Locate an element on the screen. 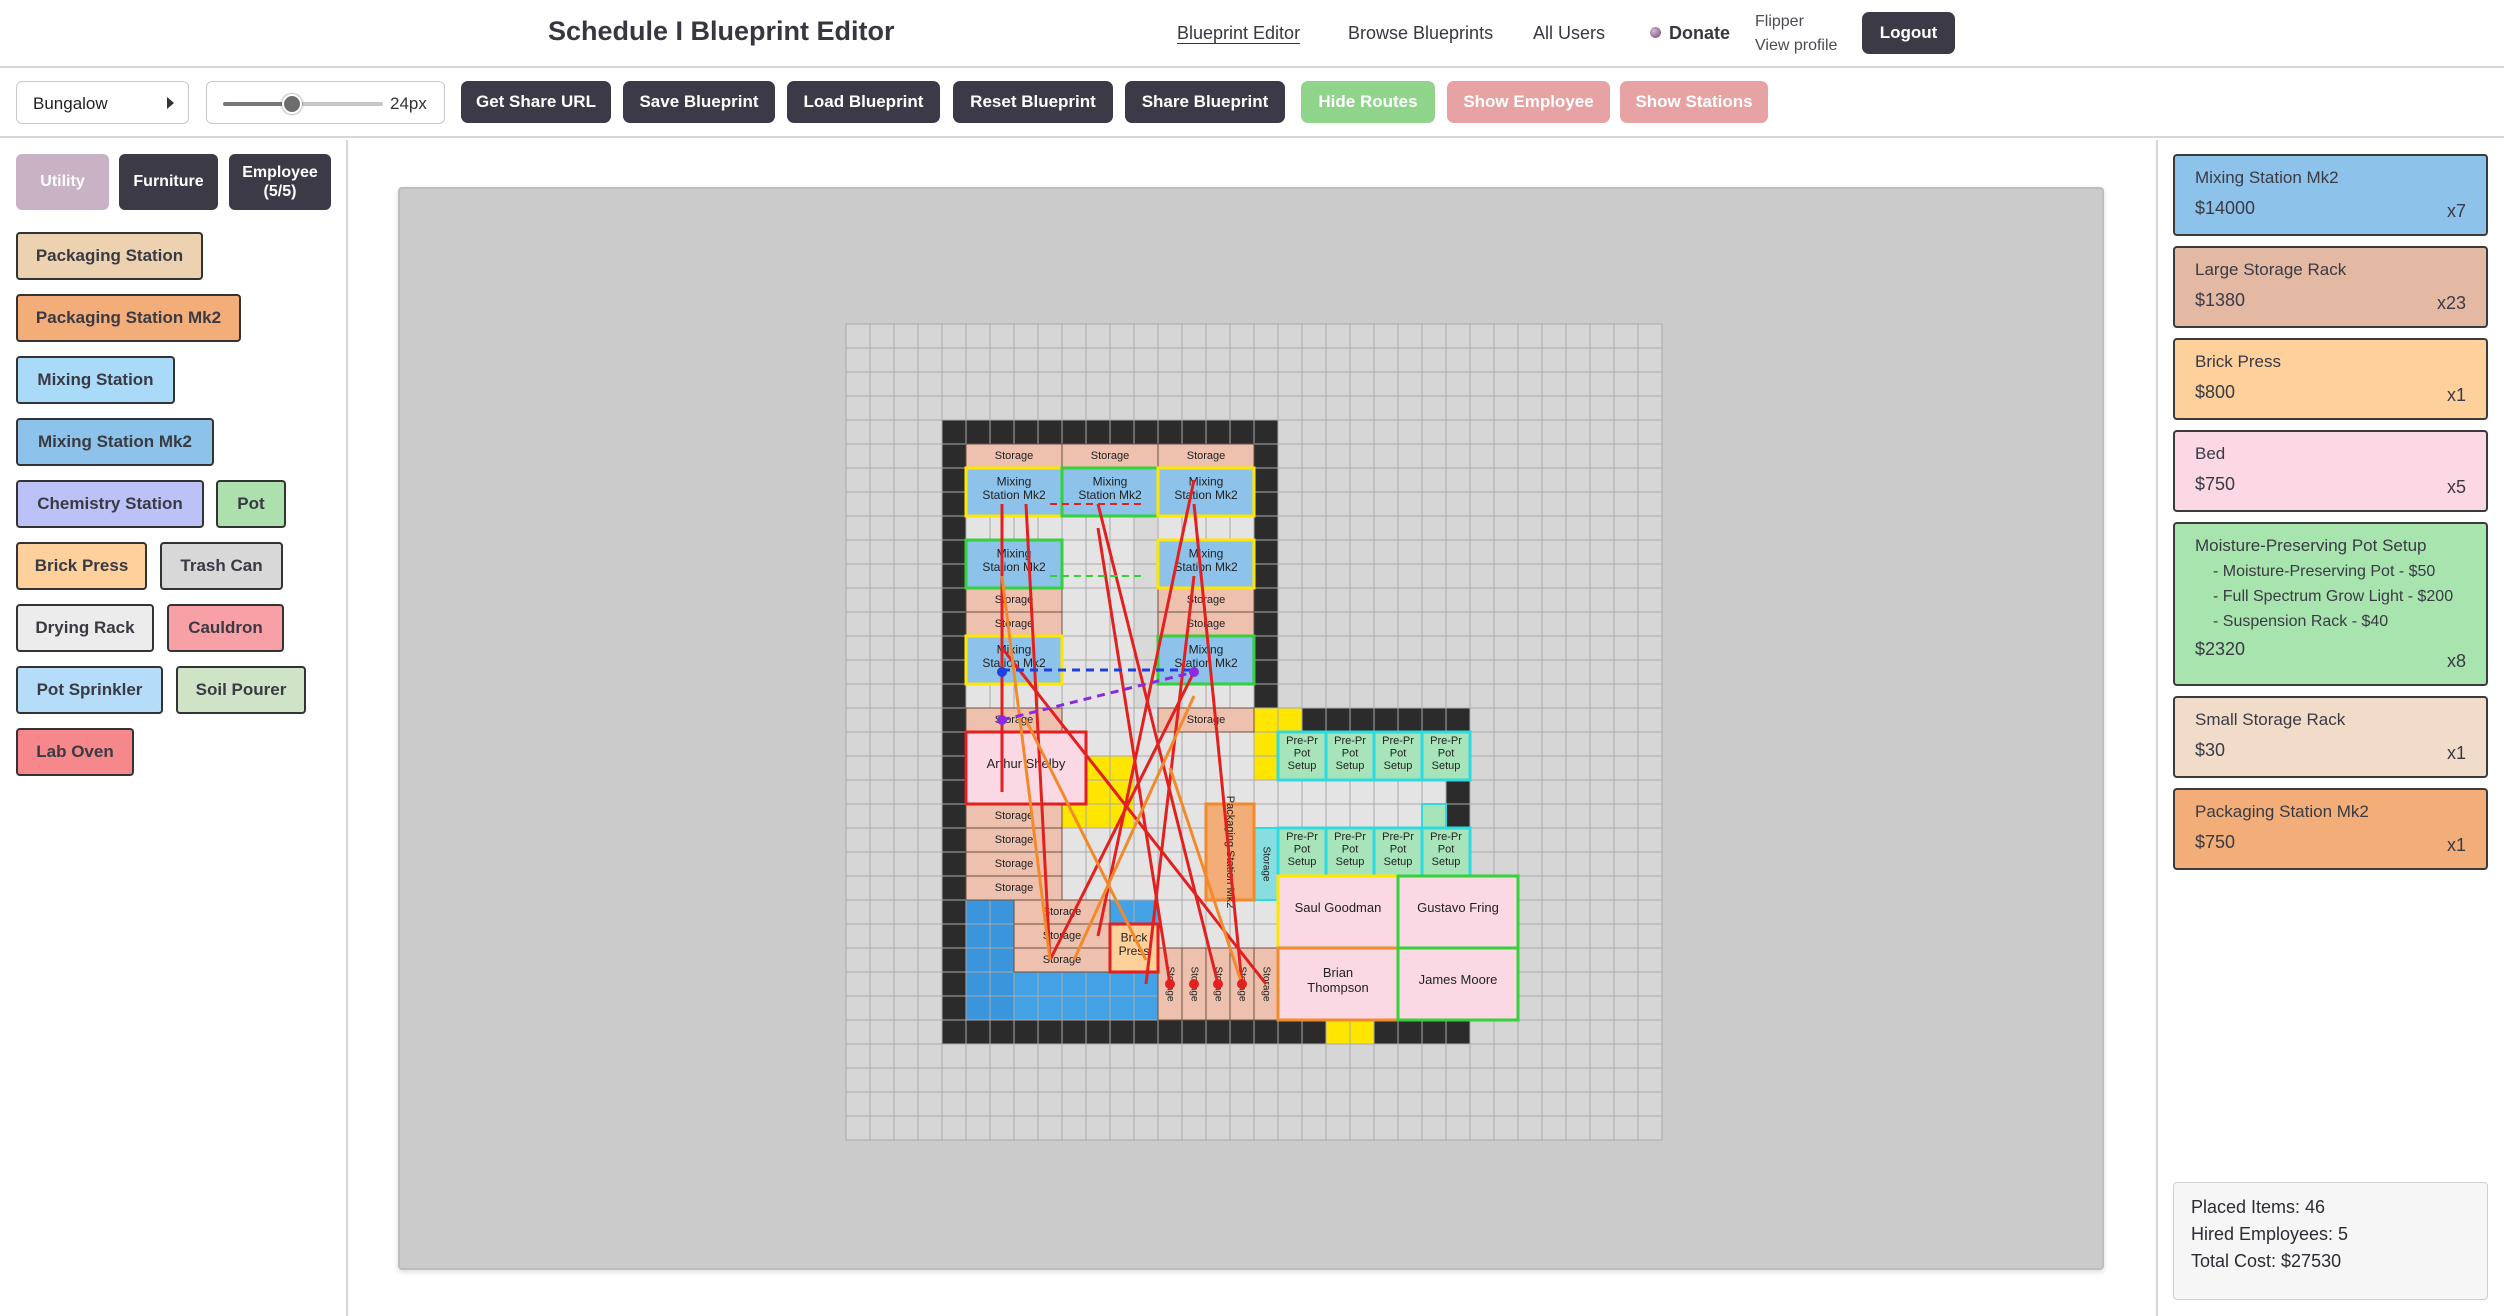 This screenshot has width=2504, height=1316. summary-item-qty: x8 is located at coordinates (2456, 661).